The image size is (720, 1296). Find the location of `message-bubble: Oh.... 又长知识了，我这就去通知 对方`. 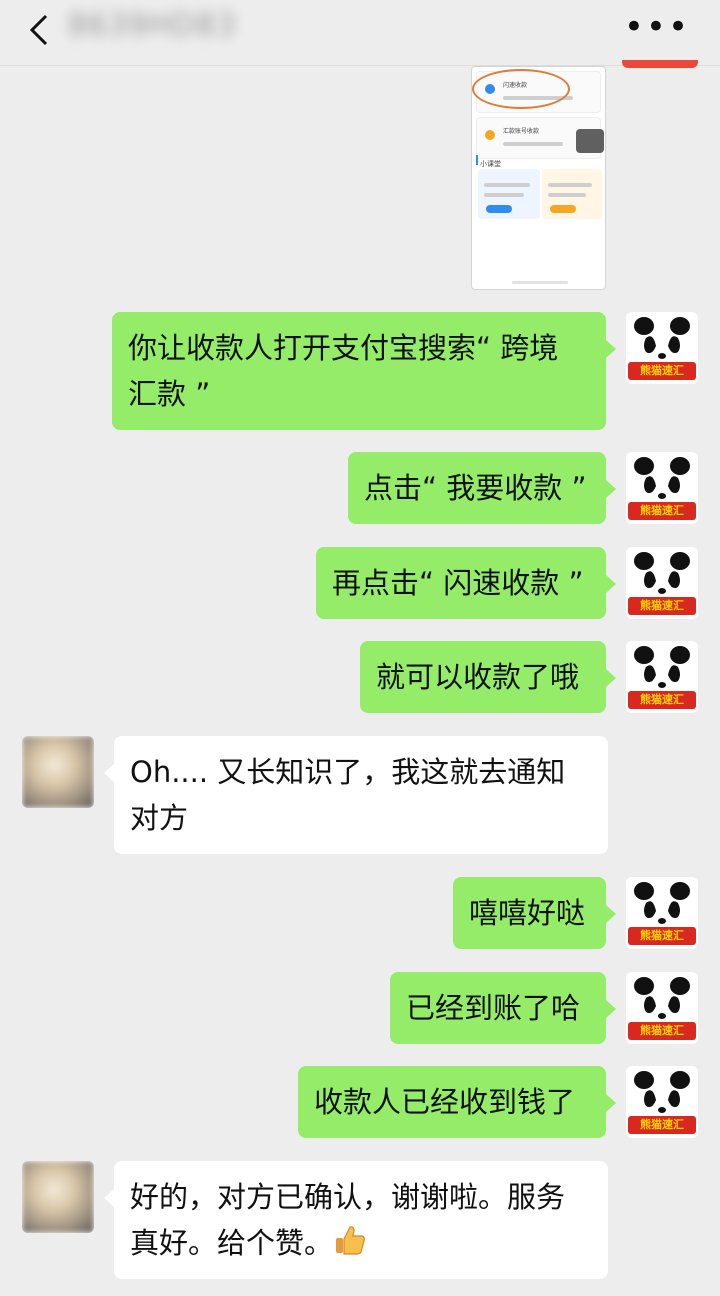

message-bubble: Oh.... 又长知识了，我这就去通知 对方 is located at coordinates (361, 795).